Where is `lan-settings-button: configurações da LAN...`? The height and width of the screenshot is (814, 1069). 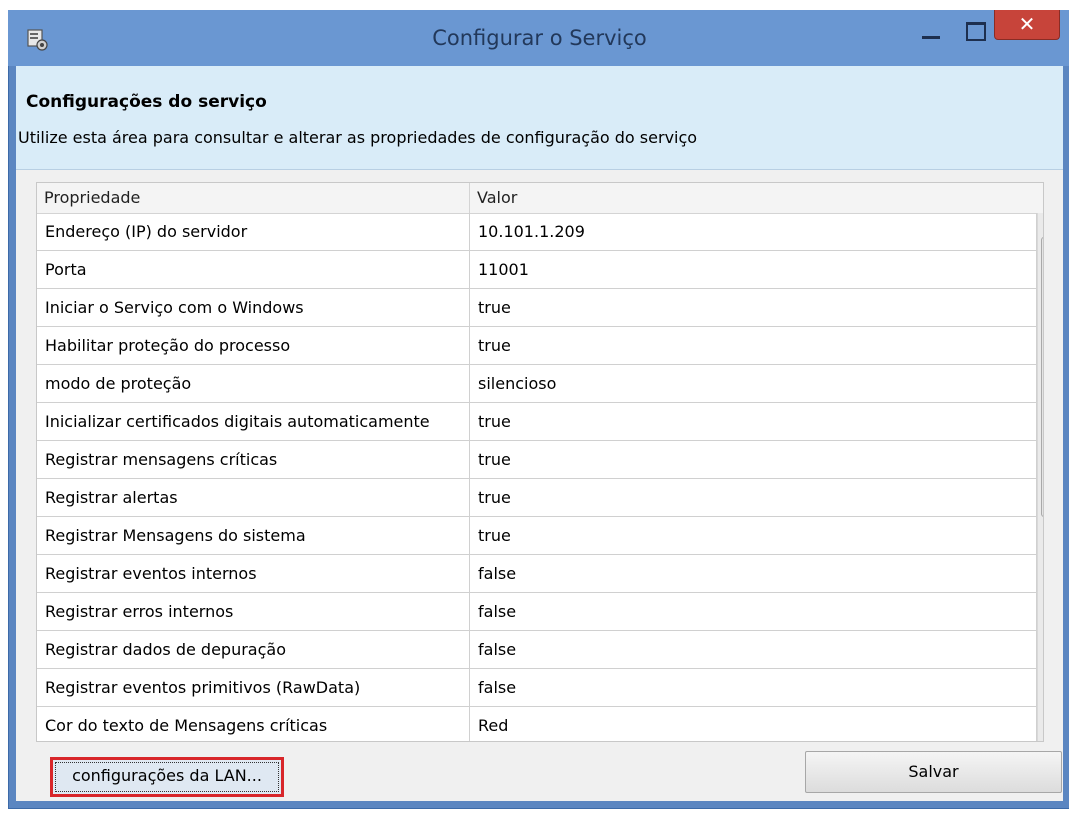 lan-settings-button: configurações da LAN... is located at coordinates (167, 777).